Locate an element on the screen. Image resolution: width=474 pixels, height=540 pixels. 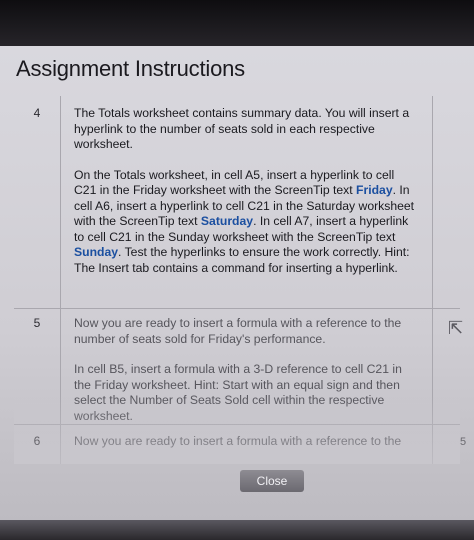
screentip-text: Friday is located at coordinates (374, 190).